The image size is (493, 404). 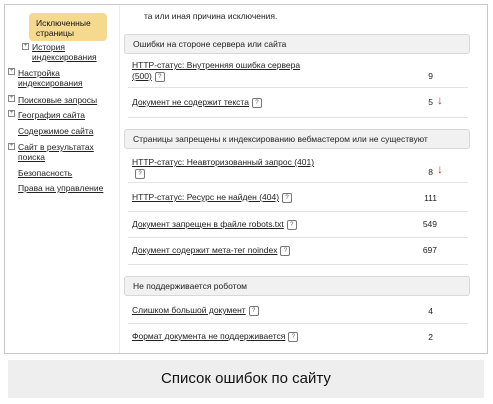 What do you see at coordinates (205, 250) in the screenshot?
I see `error-label: Документ содержит мета-тег noindex` at bounding box center [205, 250].